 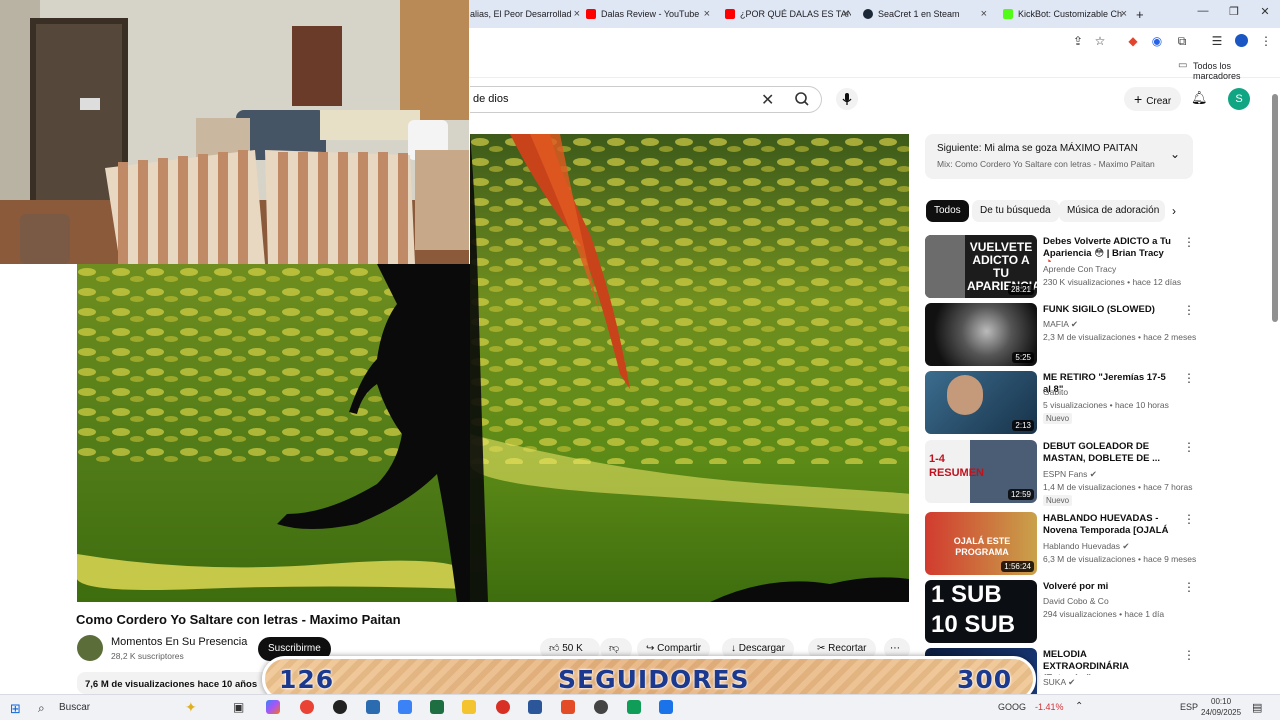 I want to click on copilot-app-icon, so click(x=273, y=707).